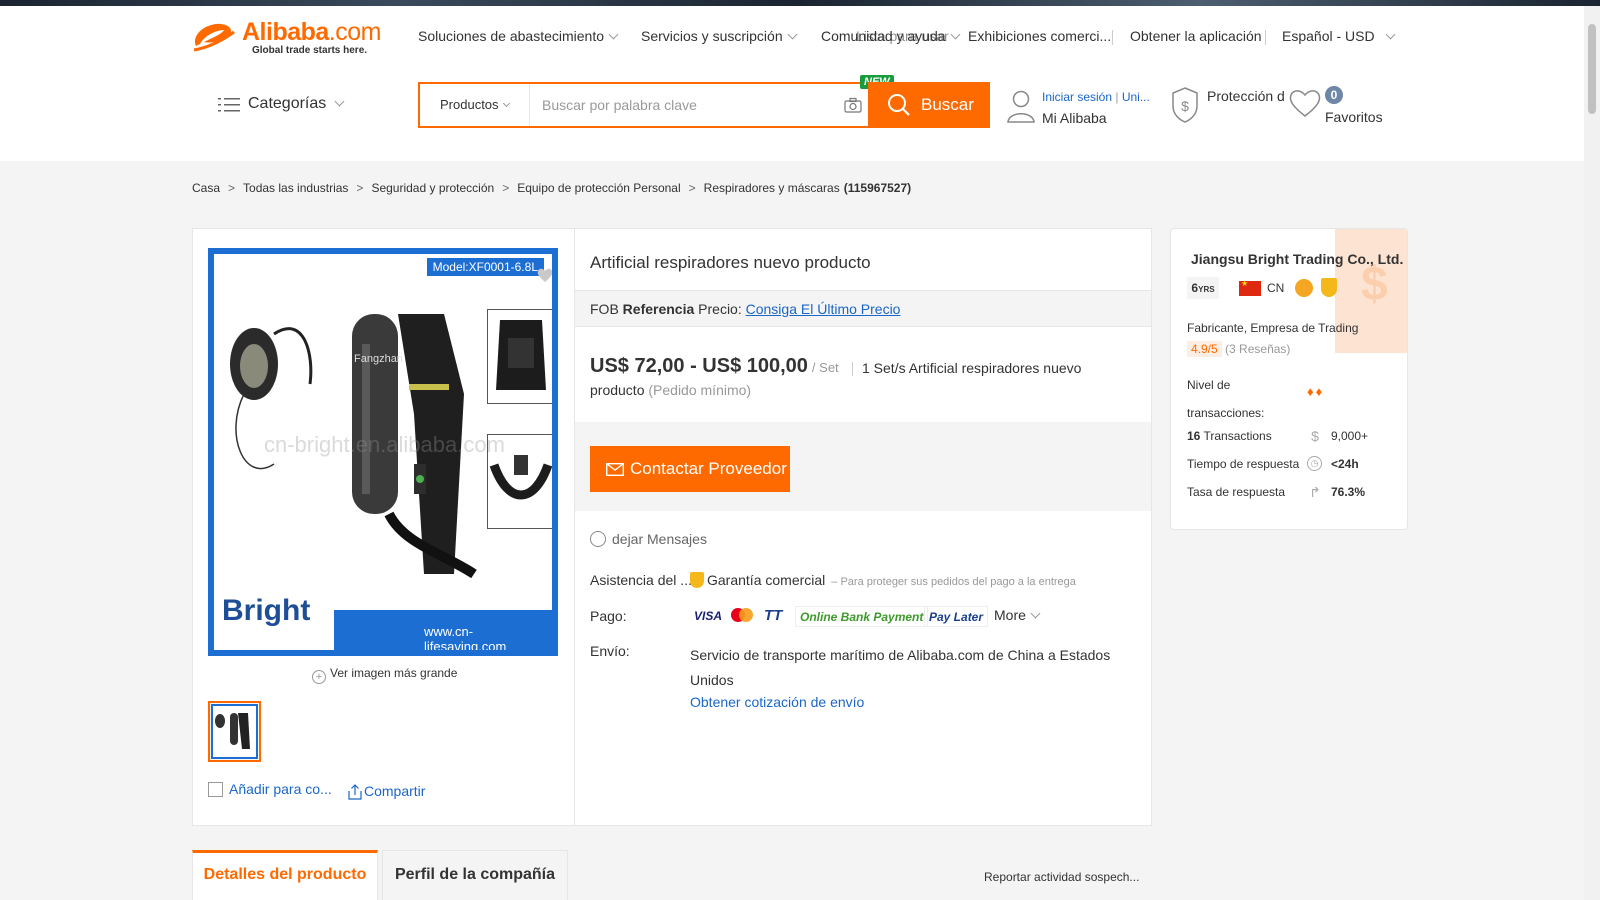 The image size is (1600, 900). What do you see at coordinates (1243, 464) in the screenshot?
I see `response-time-label: Tiempo de respuesta` at bounding box center [1243, 464].